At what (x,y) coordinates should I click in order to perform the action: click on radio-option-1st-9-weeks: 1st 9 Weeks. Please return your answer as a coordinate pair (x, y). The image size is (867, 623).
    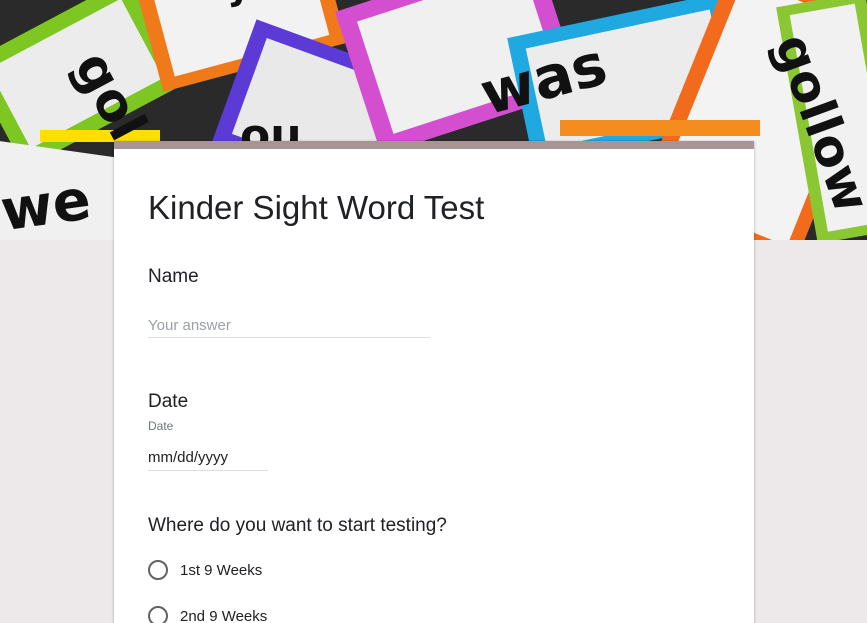
    Looking at the image, I should click on (205, 570).